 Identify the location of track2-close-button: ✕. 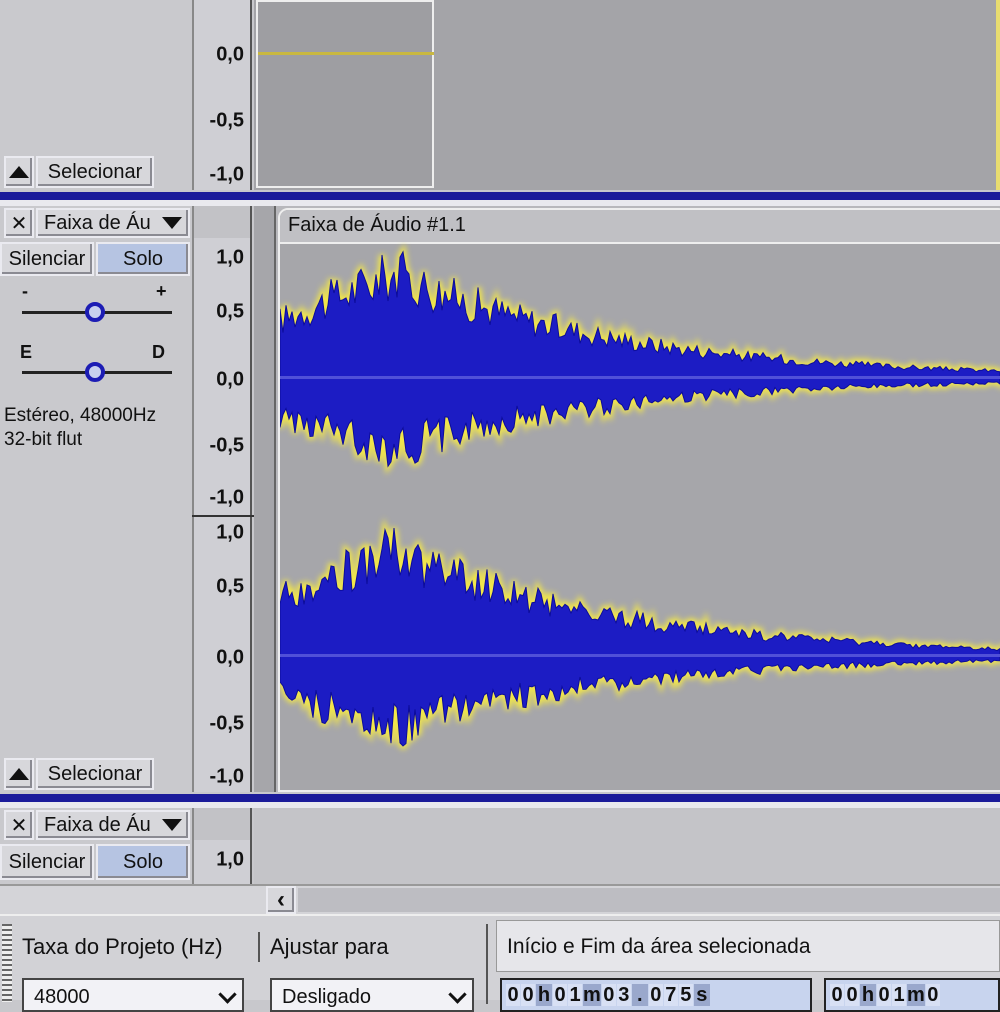
(19, 825).